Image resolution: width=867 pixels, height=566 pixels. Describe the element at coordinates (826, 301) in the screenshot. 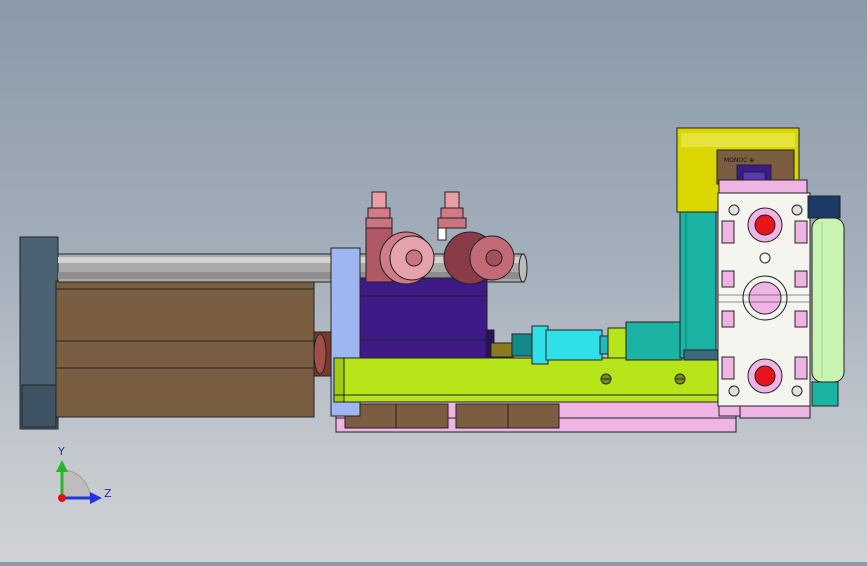

I see `right-green-roller` at that location.